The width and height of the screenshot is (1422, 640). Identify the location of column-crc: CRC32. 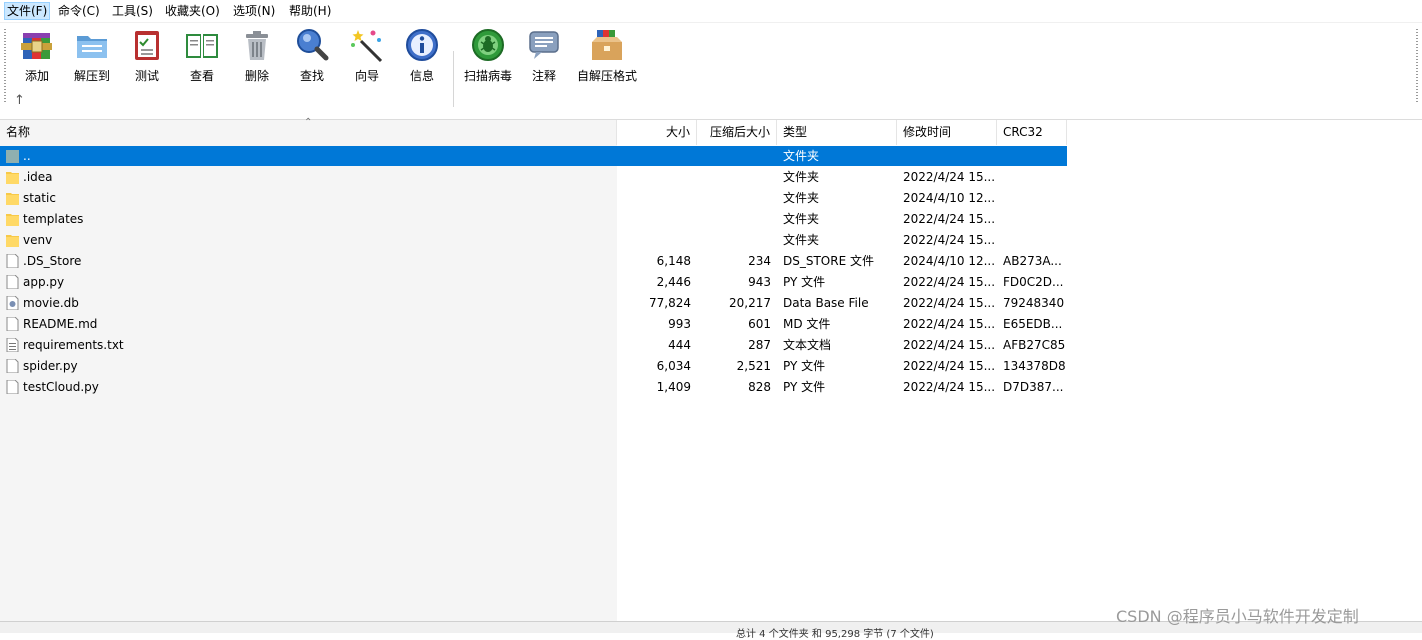
(1032, 132).